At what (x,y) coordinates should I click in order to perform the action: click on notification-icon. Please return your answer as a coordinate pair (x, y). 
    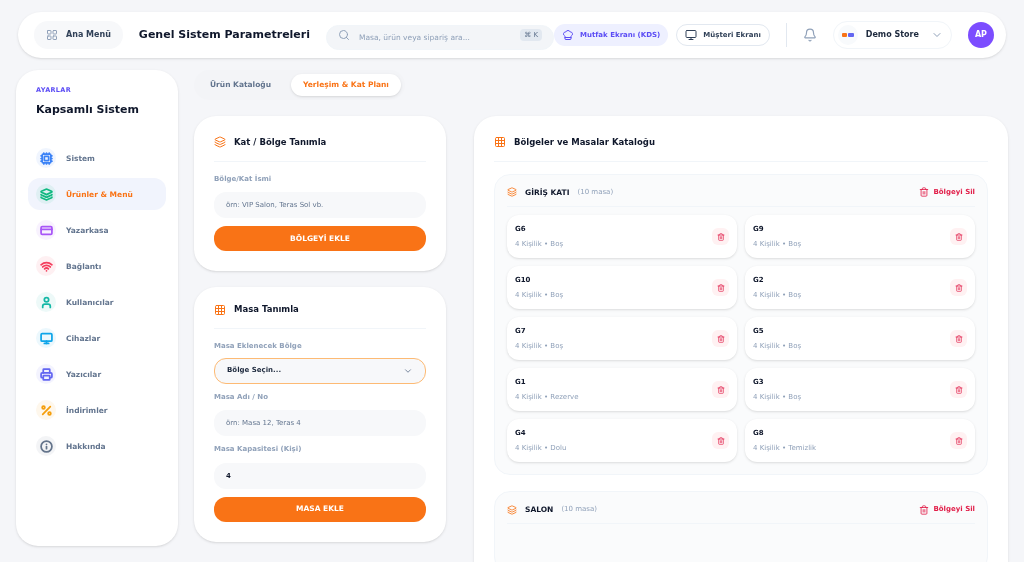
    Looking at the image, I should click on (809, 35).